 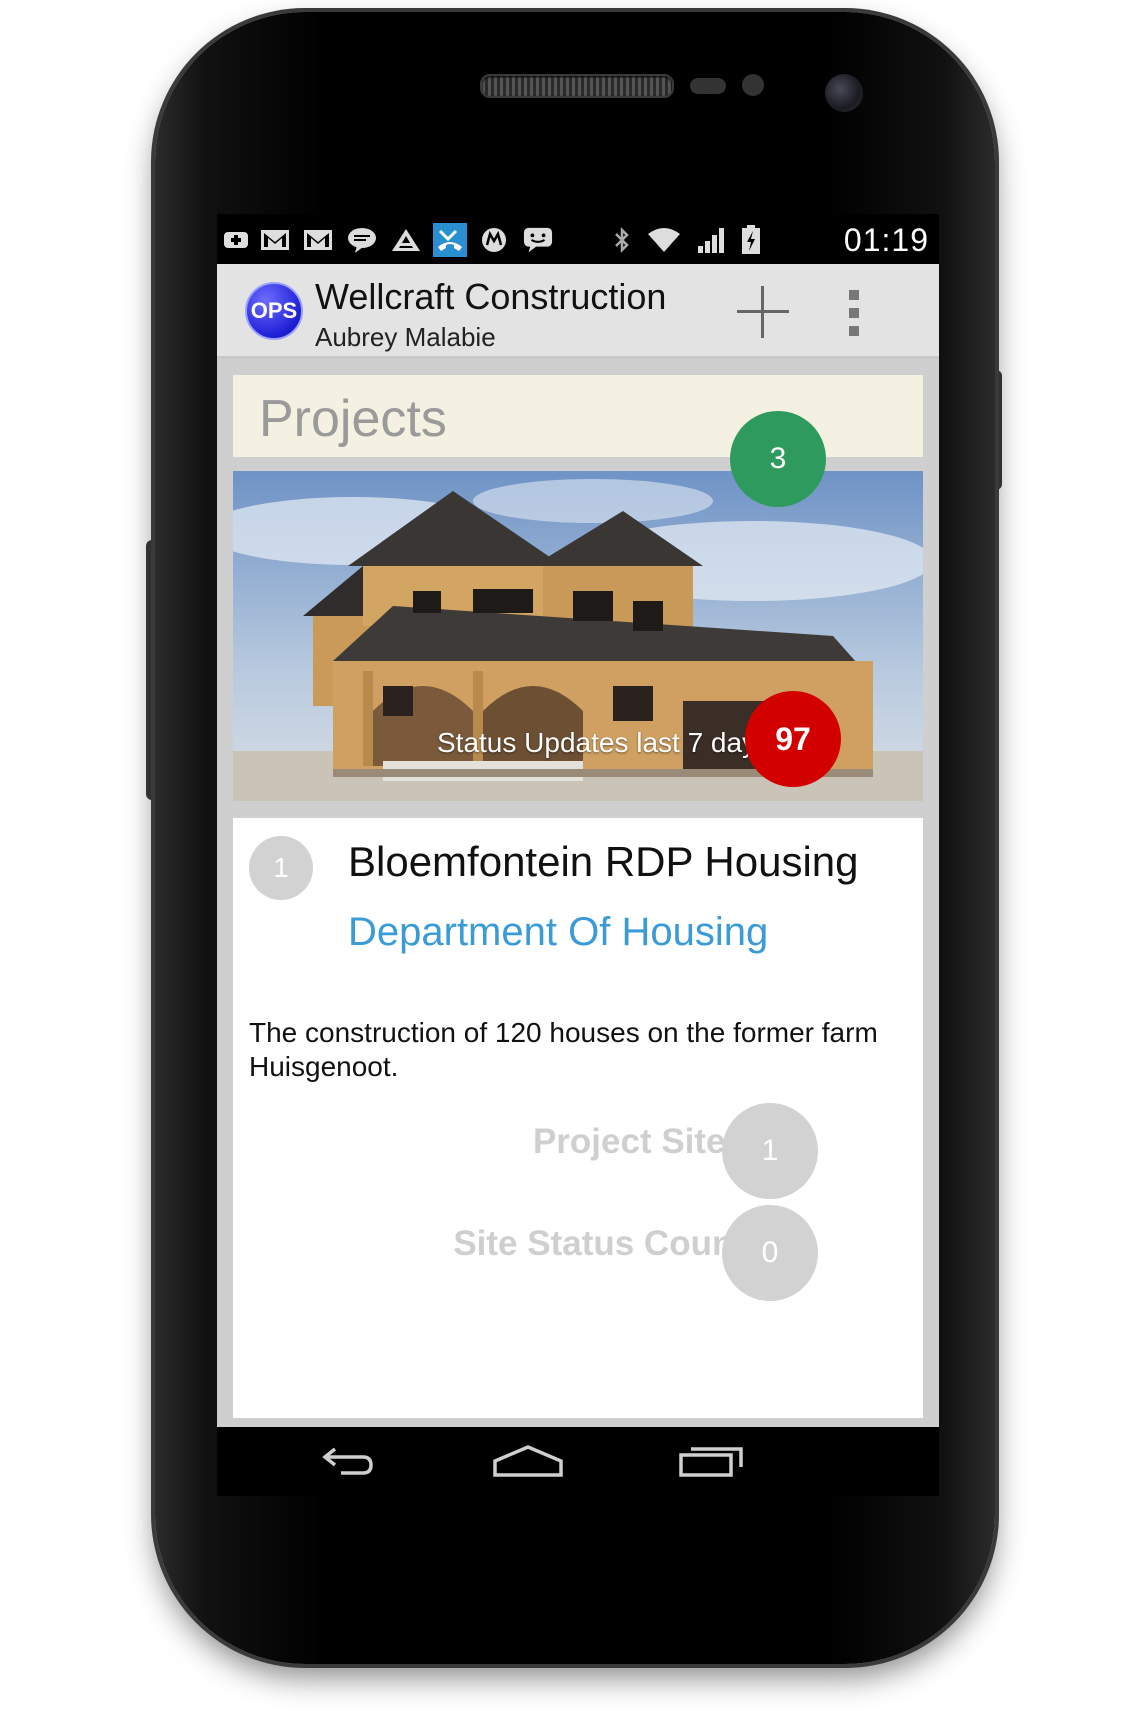 What do you see at coordinates (345, 1461) in the screenshot?
I see `back-icon` at bounding box center [345, 1461].